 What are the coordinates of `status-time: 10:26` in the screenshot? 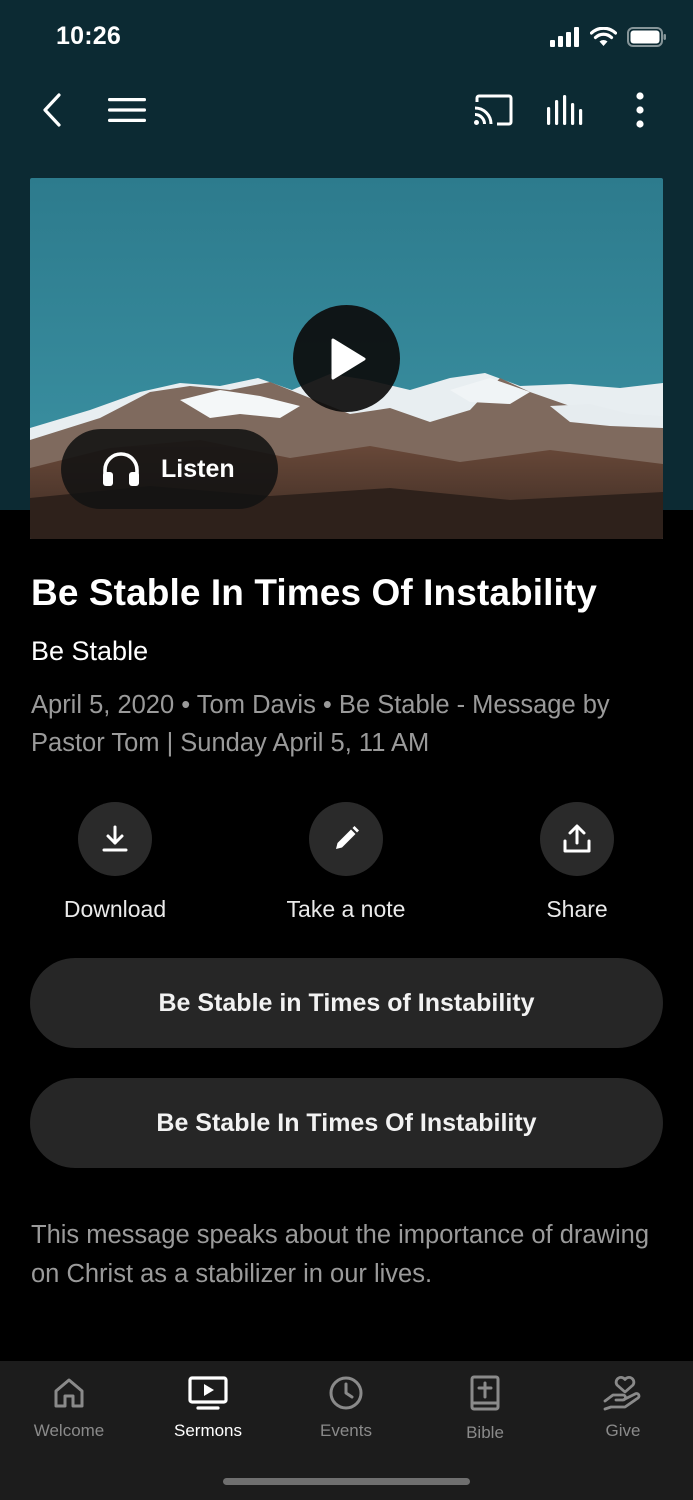 It's located at (88, 36).